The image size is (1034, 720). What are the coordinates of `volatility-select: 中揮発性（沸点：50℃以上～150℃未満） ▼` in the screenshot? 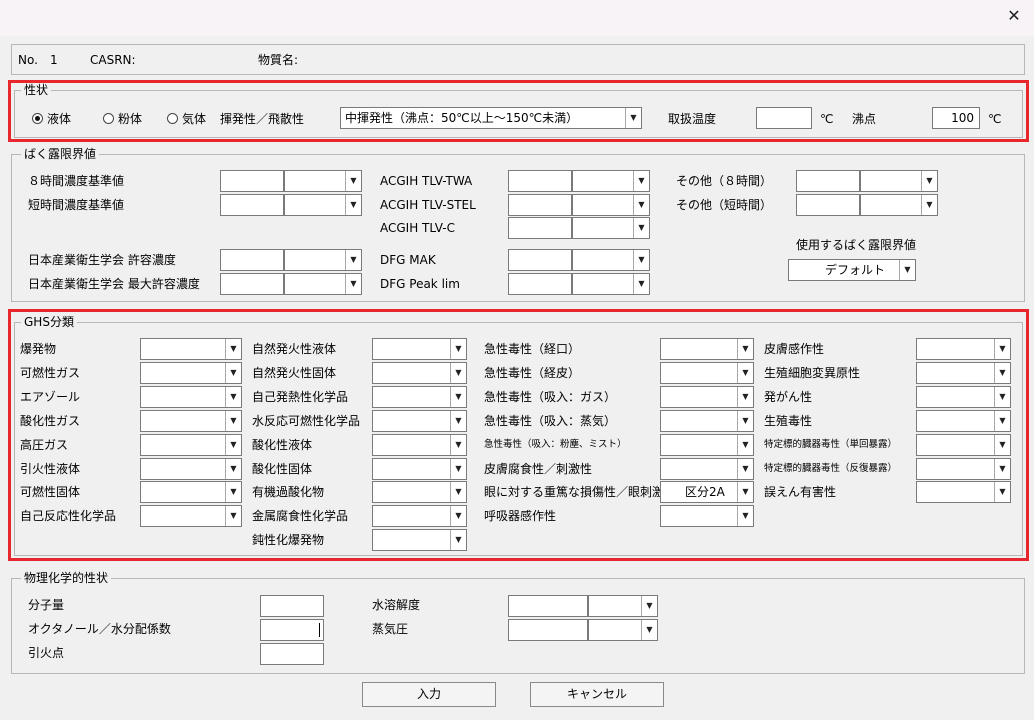 It's located at (491, 118).